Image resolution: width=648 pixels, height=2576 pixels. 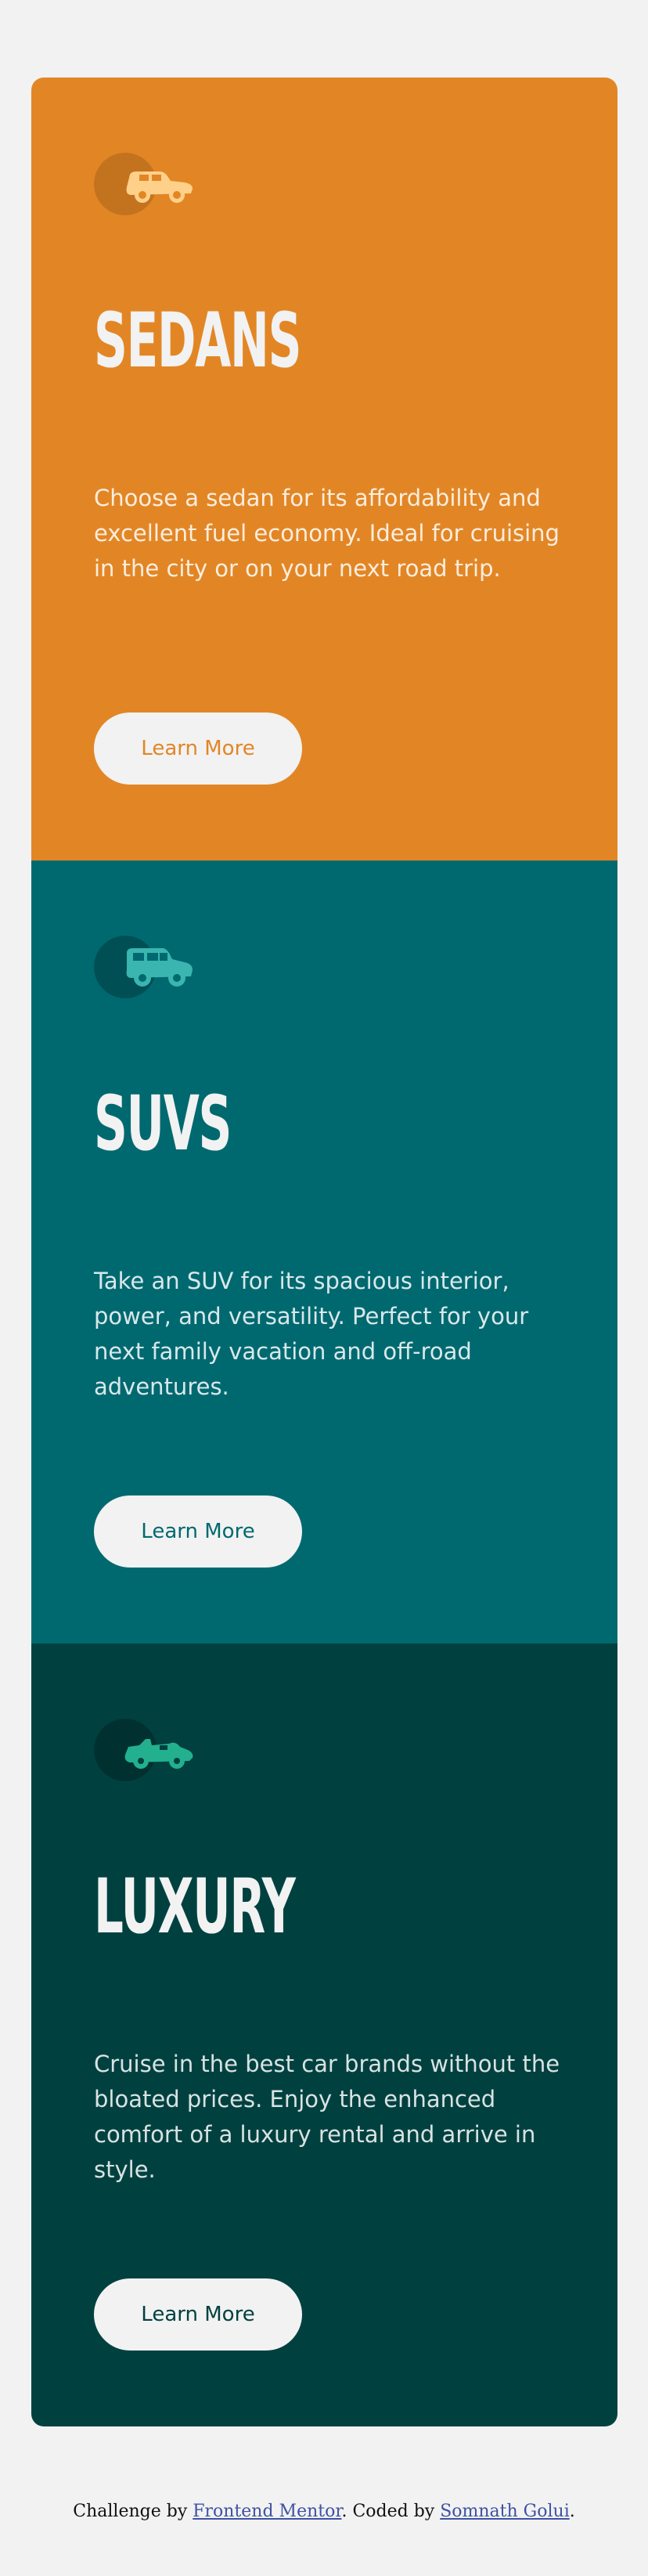 I want to click on card-title: LUXURY, so click(x=195, y=1907).